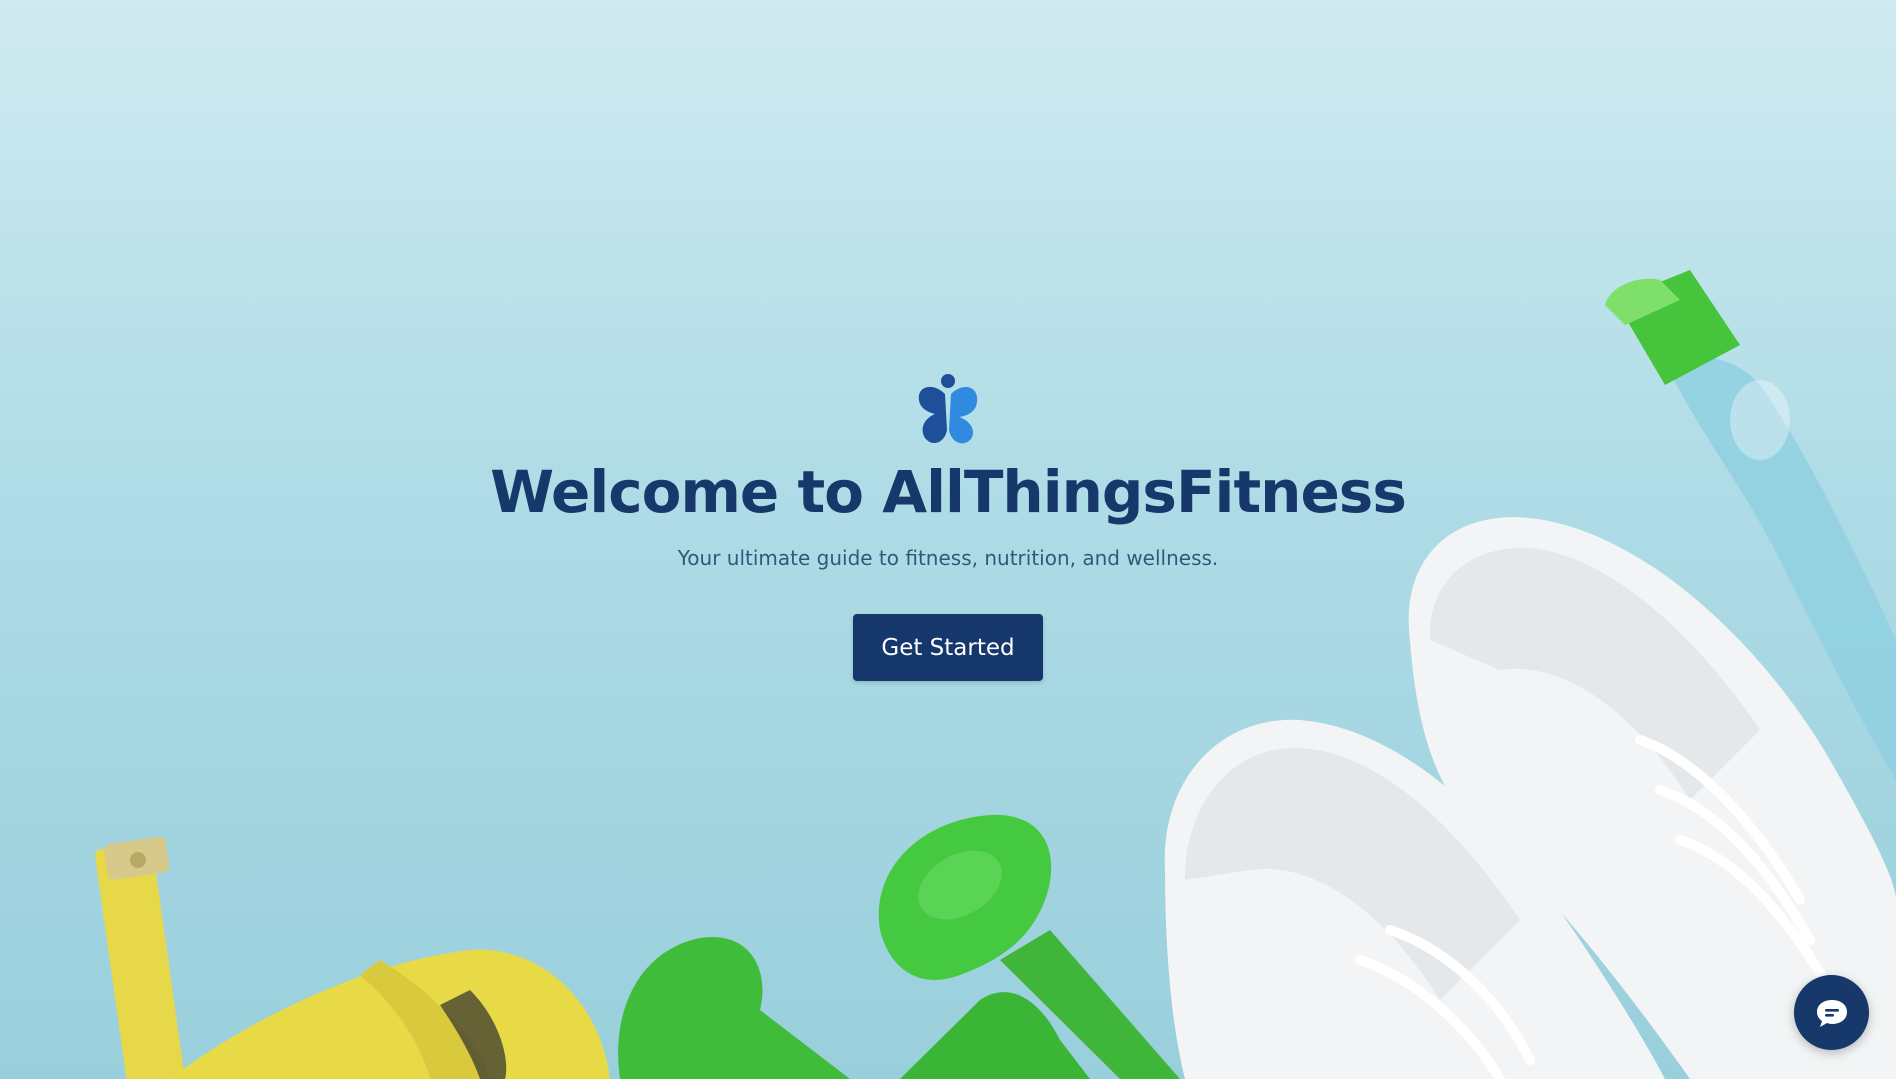 The image size is (1896, 1079). Describe the element at coordinates (948, 647) in the screenshot. I see `get-started-button: Get Started` at that location.